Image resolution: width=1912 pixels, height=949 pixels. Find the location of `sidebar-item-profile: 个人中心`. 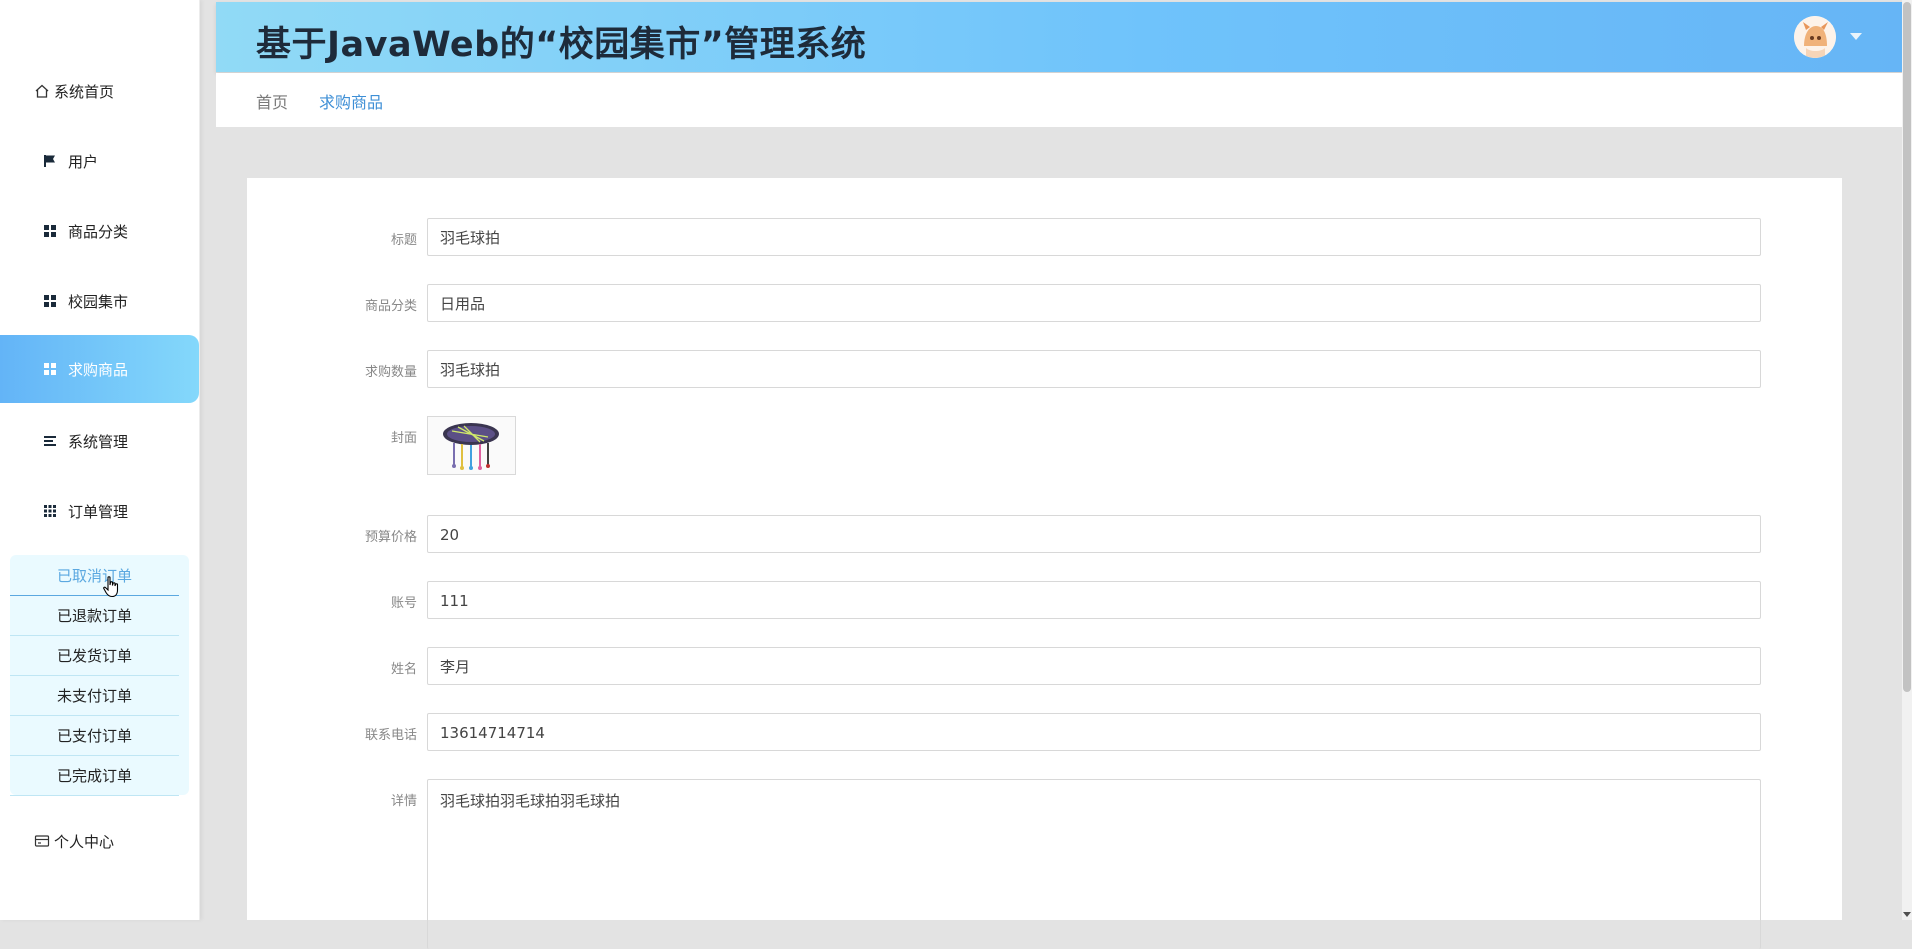

sidebar-item-profile: 个人中心 is located at coordinates (99, 841).